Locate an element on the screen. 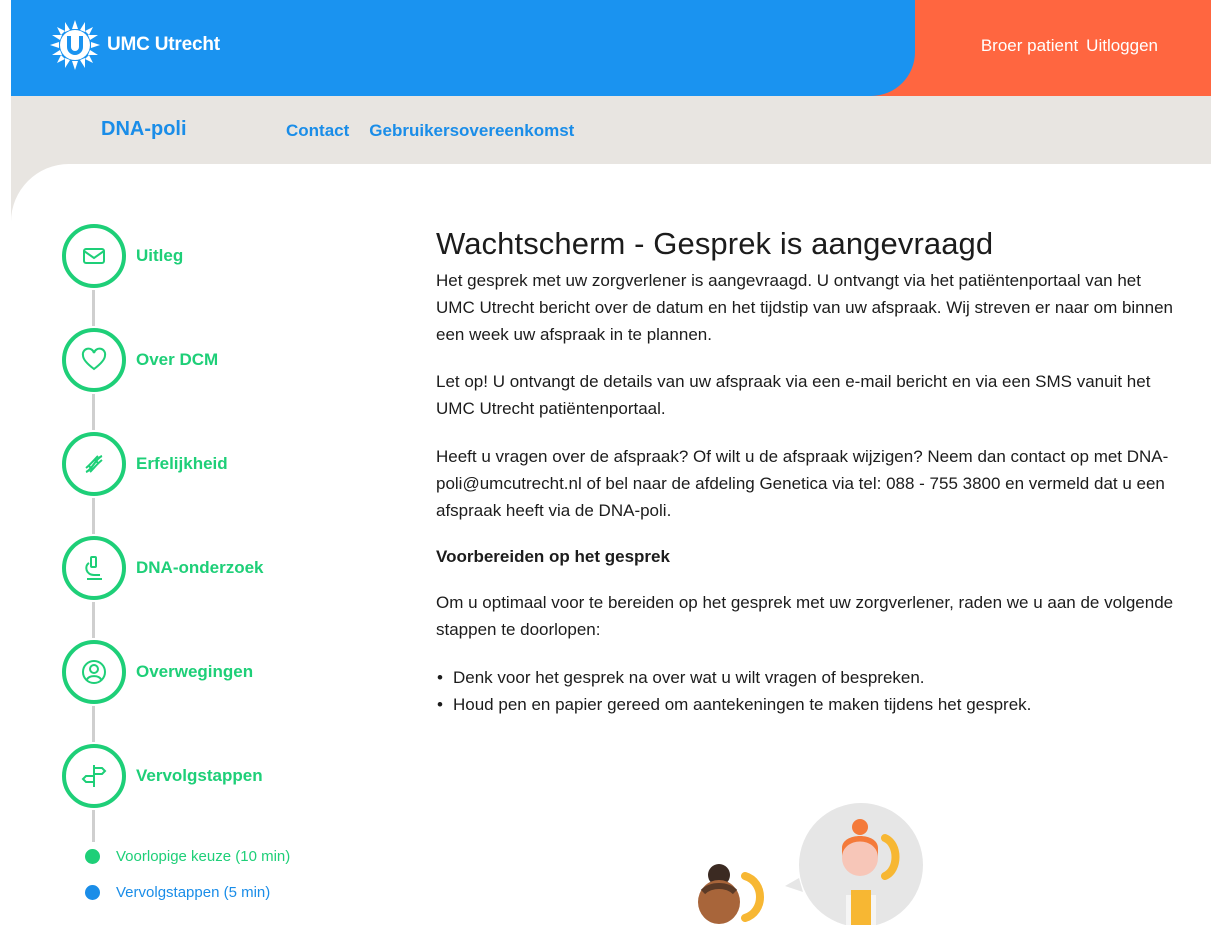 Image resolution: width=1216 pixels, height=925 pixels. section-heading: Voorbereiden op het gesprek is located at coordinates (553, 556).